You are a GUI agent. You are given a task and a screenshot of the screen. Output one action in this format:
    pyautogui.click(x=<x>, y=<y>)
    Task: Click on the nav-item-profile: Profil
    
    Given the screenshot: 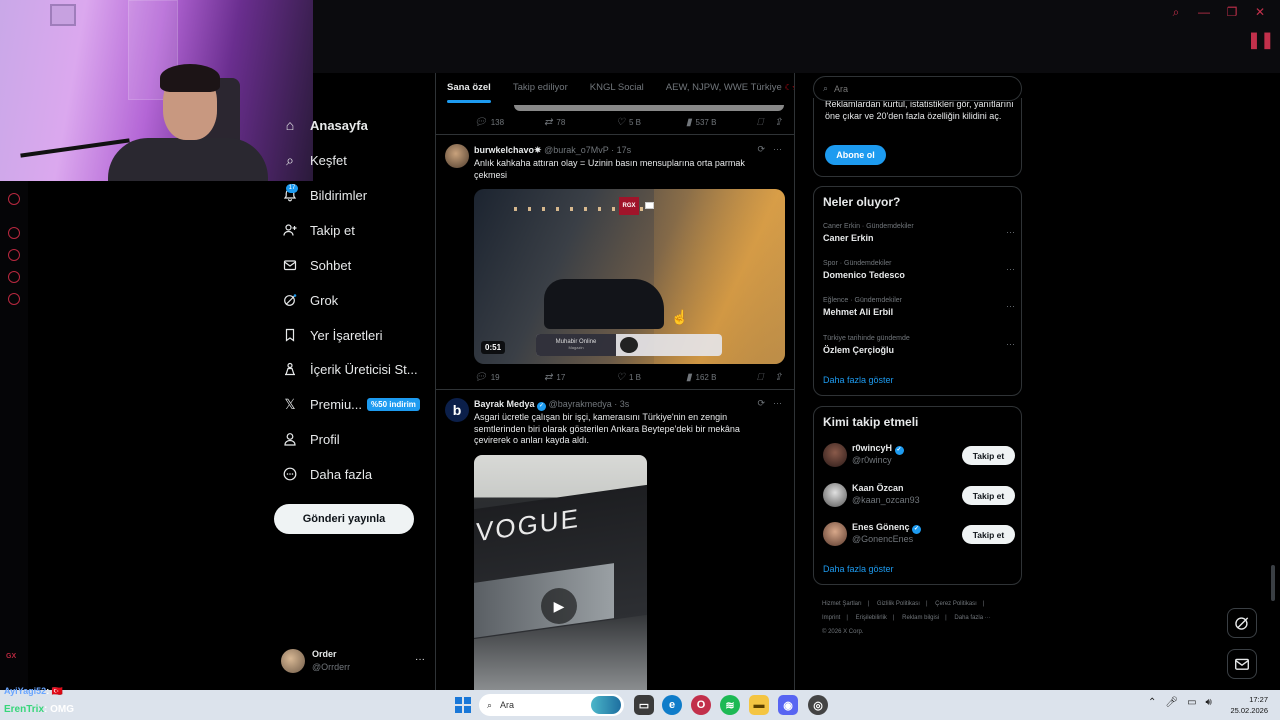 What is the action you would take?
    pyautogui.click(x=311, y=439)
    